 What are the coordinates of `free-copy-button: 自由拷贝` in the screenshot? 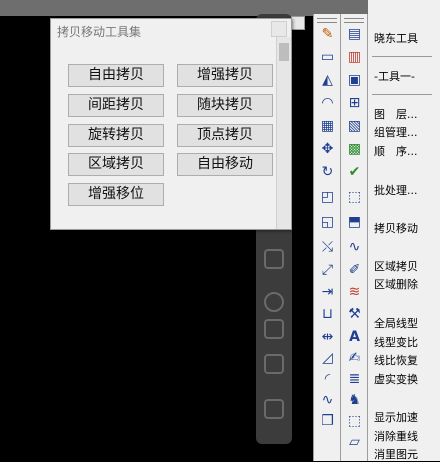 It's located at (116, 75).